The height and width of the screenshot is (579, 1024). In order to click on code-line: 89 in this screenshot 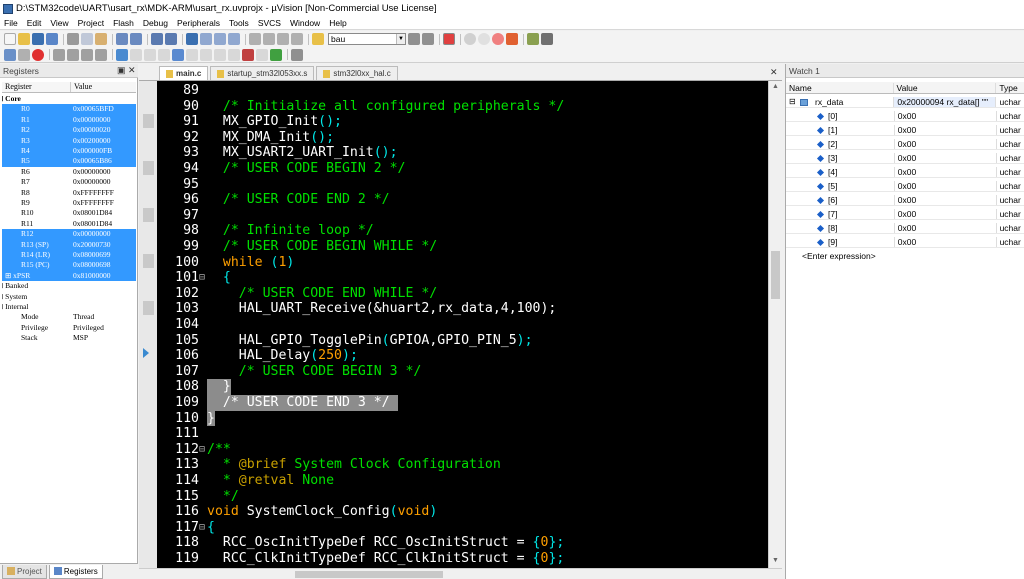, I will do `click(462, 91)`.